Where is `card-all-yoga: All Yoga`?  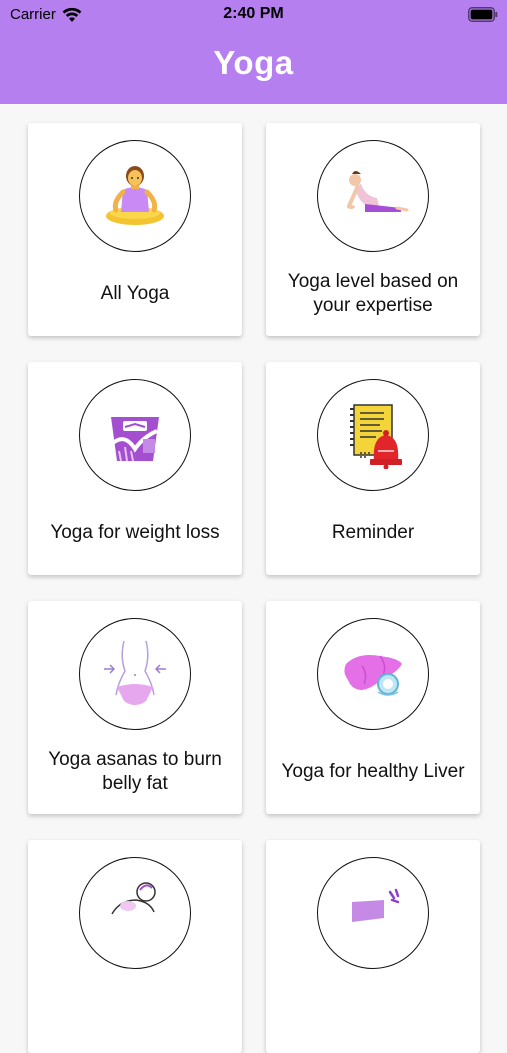 card-all-yoga: All Yoga is located at coordinates (135, 229).